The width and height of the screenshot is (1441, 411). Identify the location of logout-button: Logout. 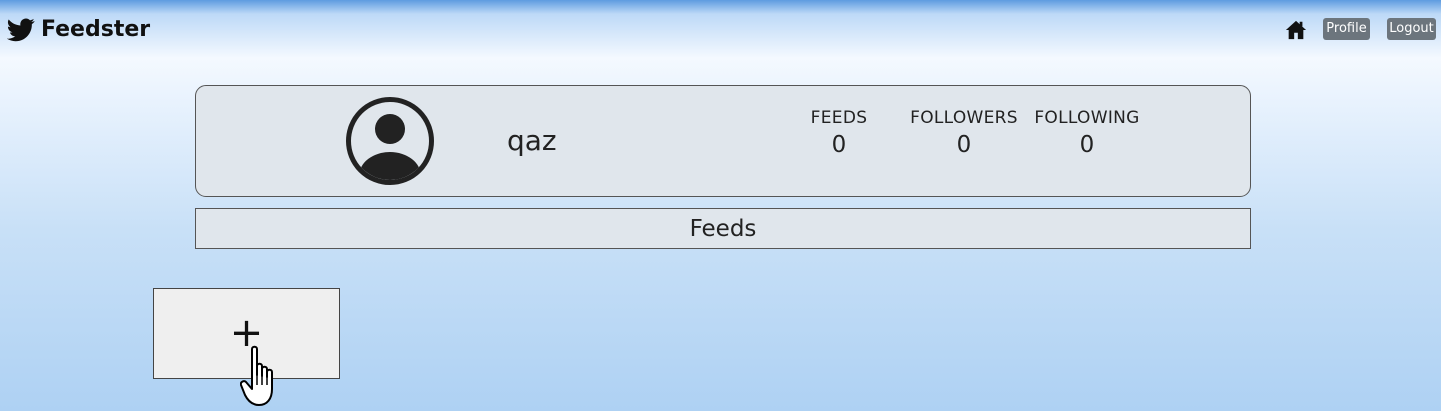
(1411, 29).